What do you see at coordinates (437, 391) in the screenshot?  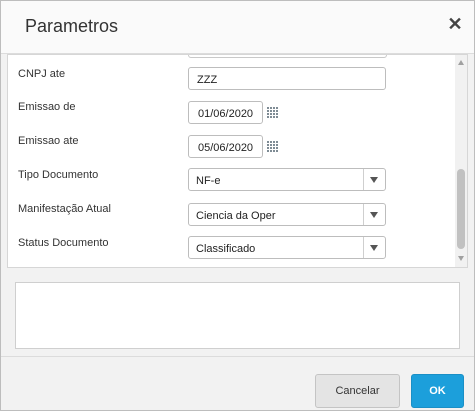 I see `ok-button: OK` at bounding box center [437, 391].